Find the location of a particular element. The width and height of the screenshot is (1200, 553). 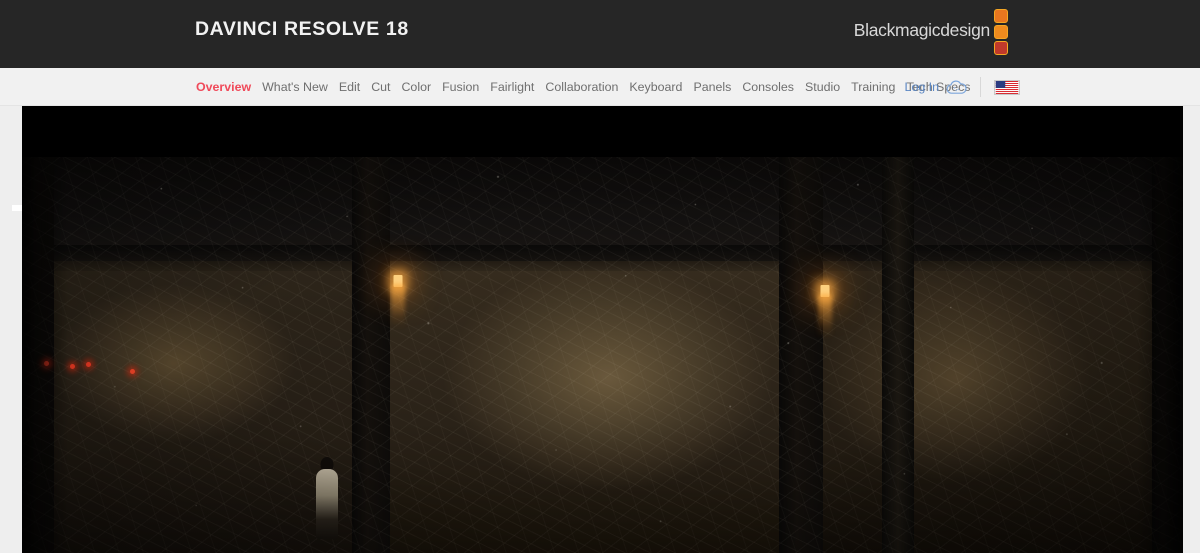

nav-item-overview: Overview is located at coordinates (223, 86).